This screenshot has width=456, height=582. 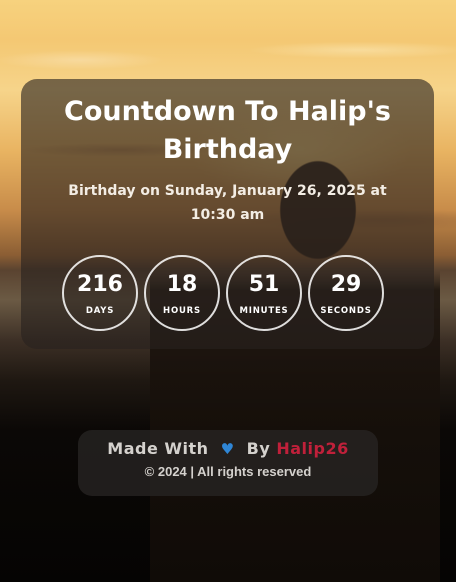 I want to click on seconds-value: 29, so click(x=346, y=284).